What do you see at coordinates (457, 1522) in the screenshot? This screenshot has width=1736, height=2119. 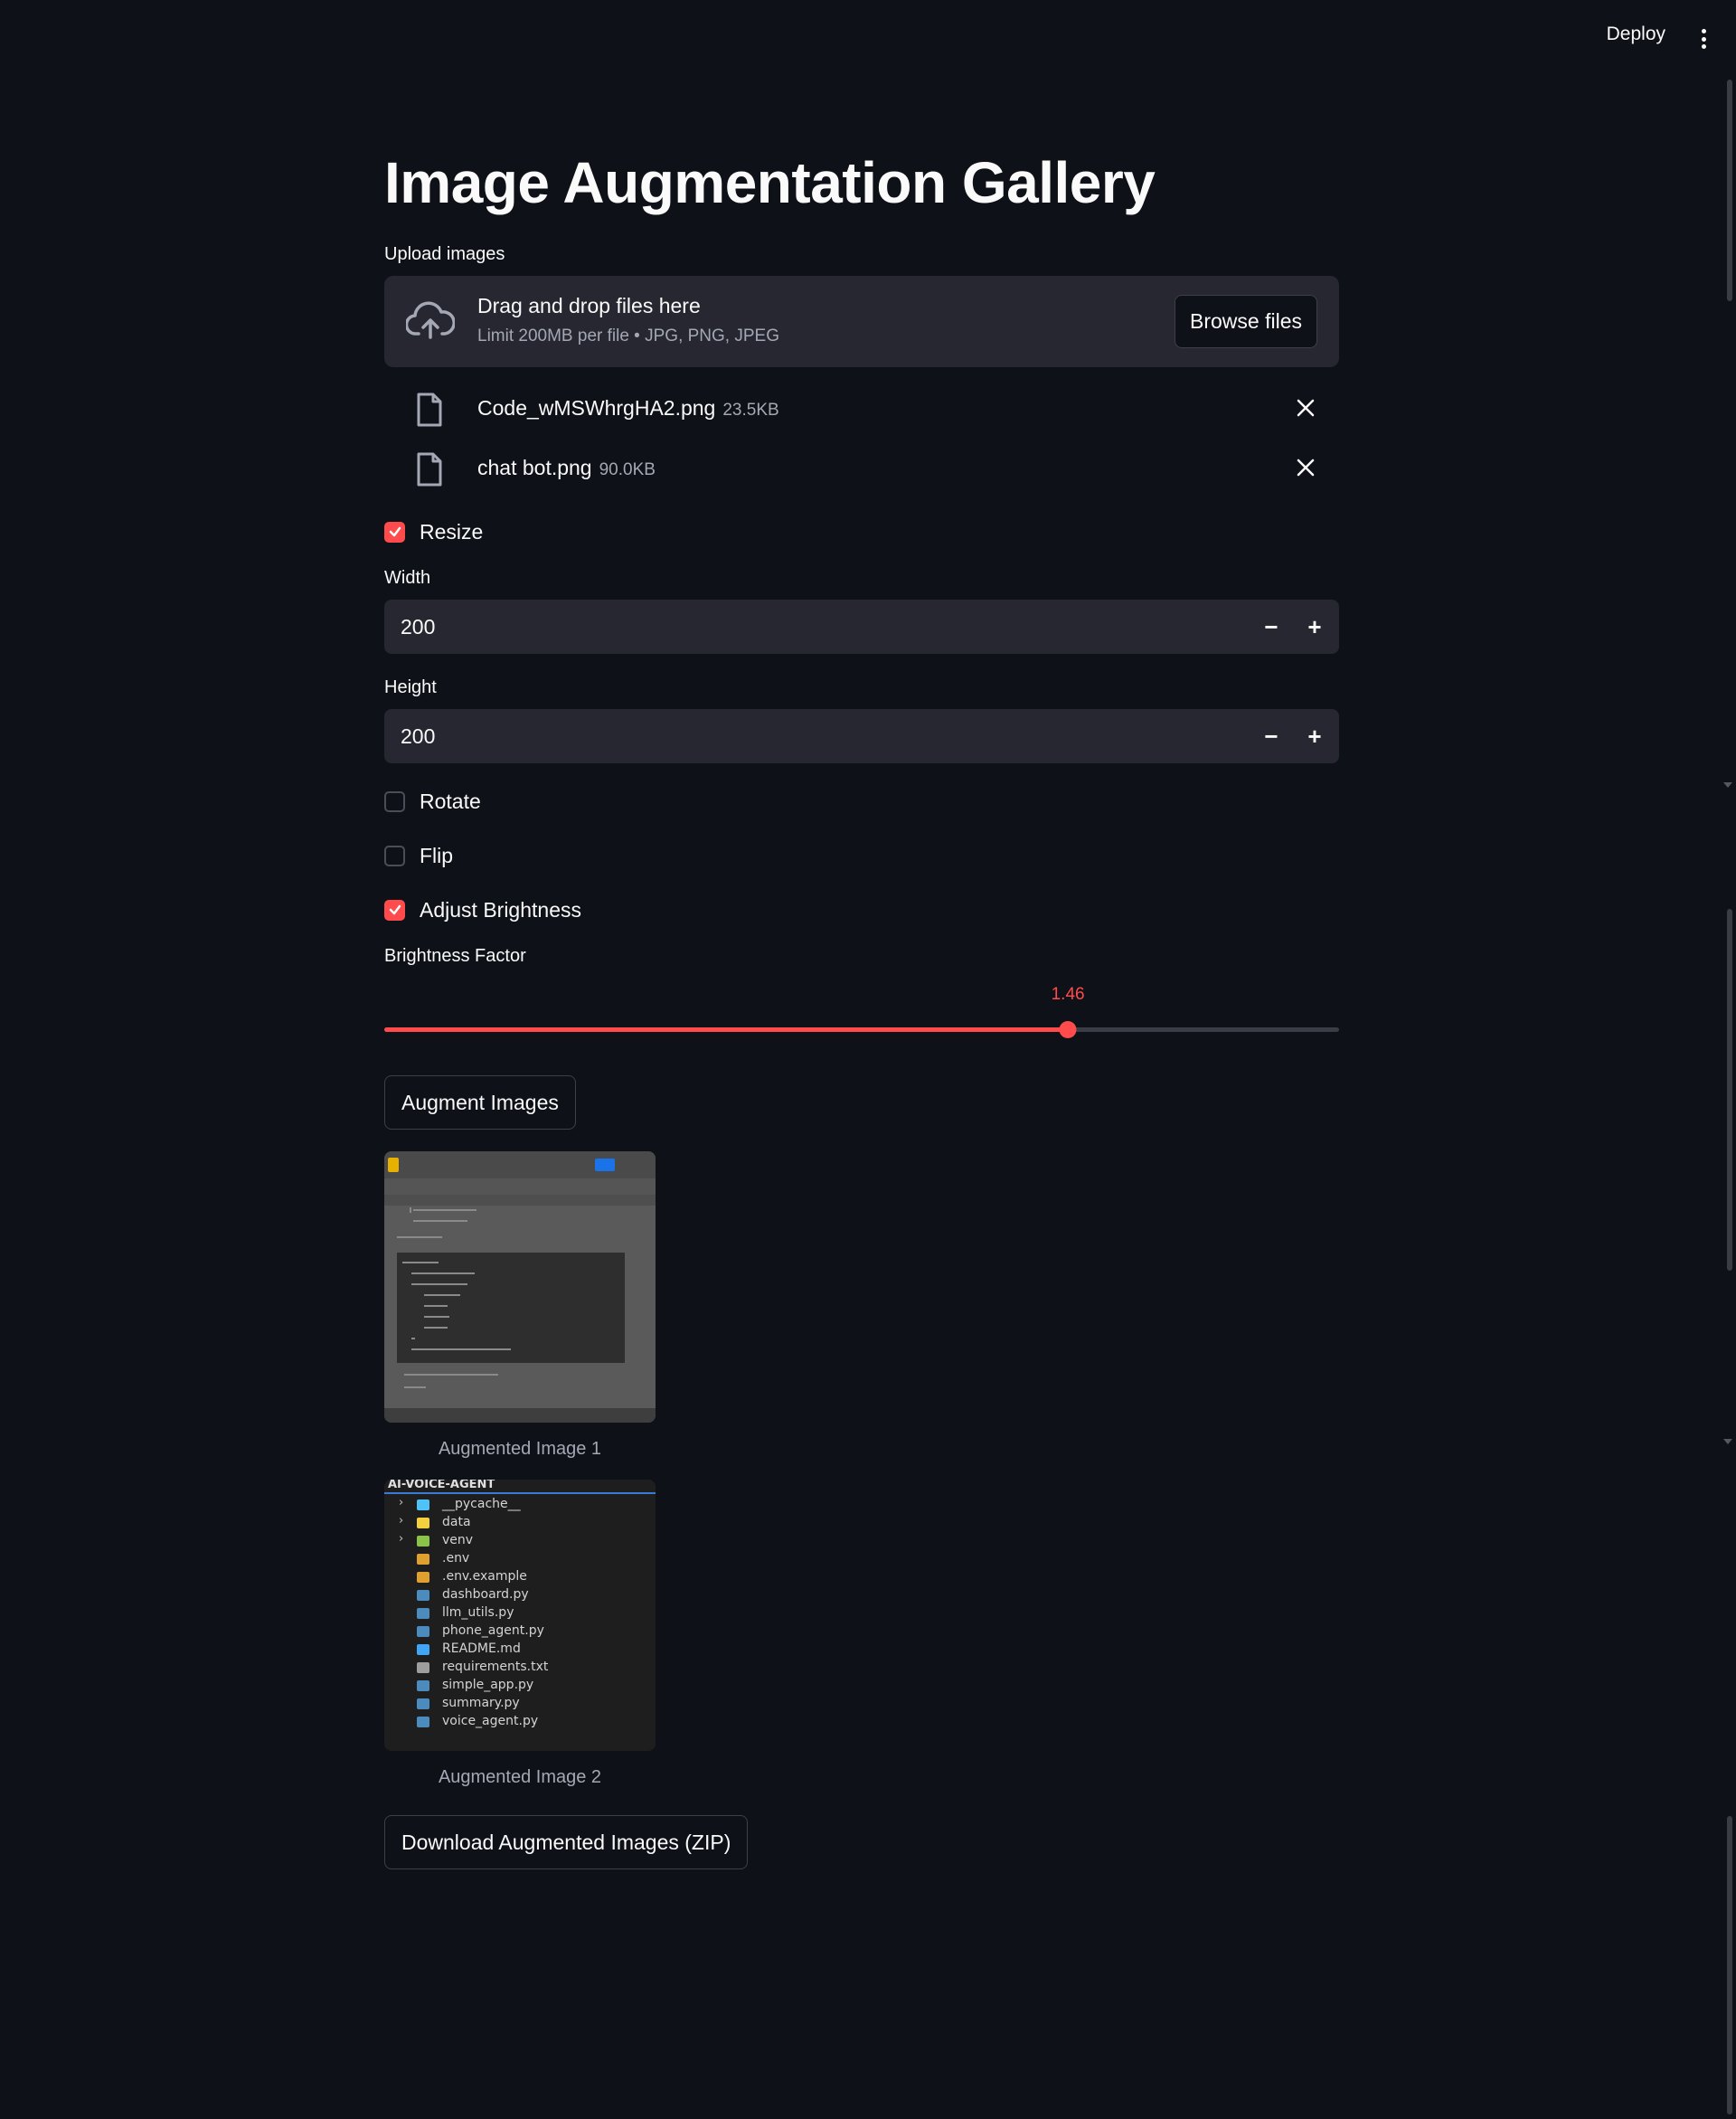 I see `tree-item-label: data` at bounding box center [457, 1522].